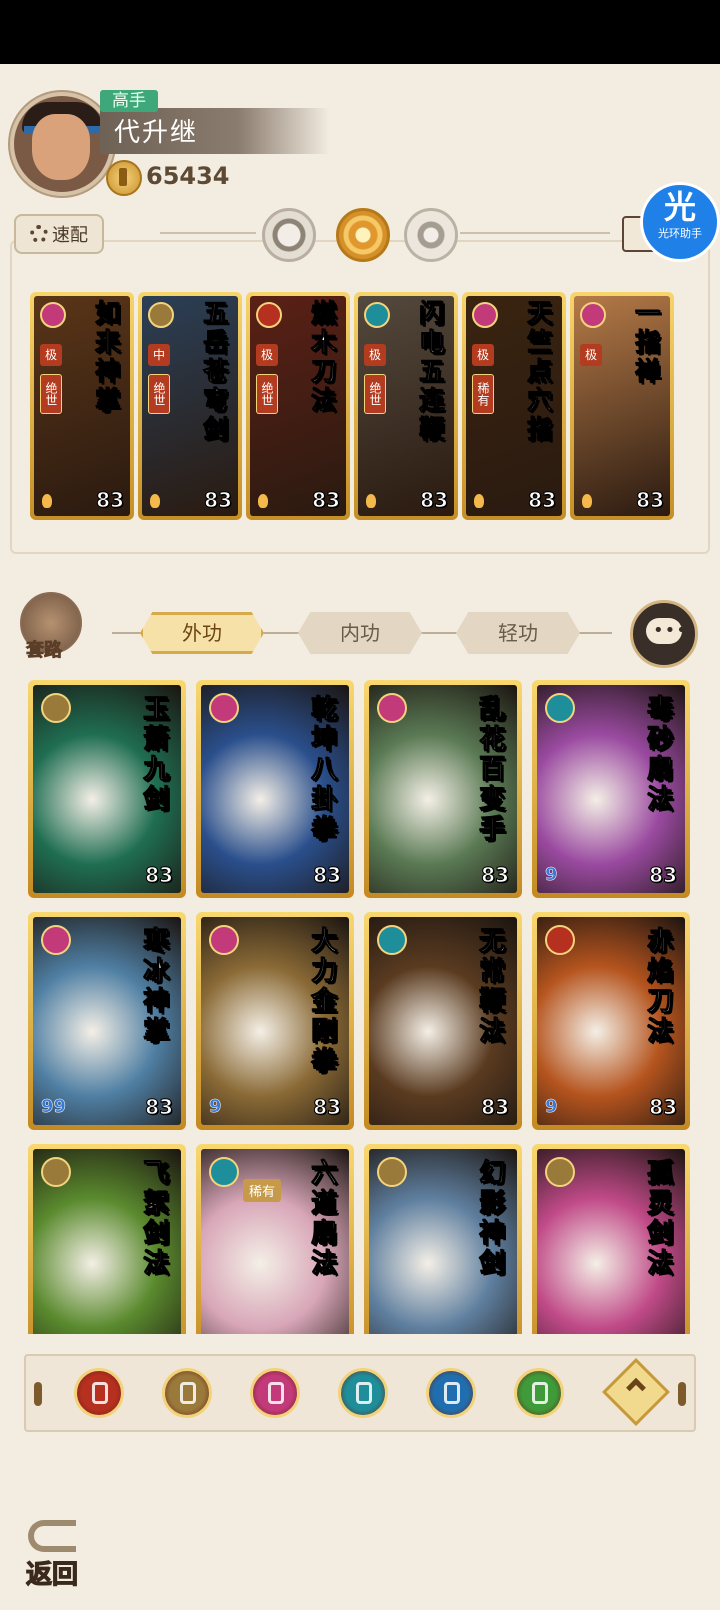 Image resolution: width=720 pixels, height=1610 pixels. I want to click on tab-internal: 内功, so click(360, 633).